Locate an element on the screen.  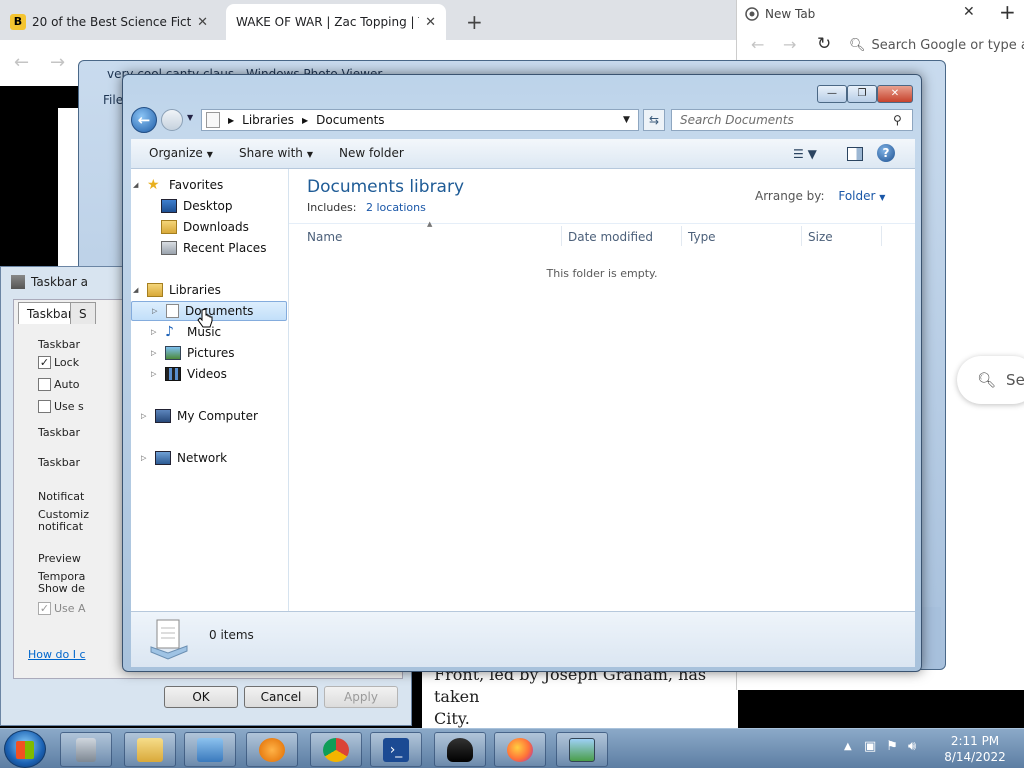
computer-tower-icon is located at coordinates (86, 749).